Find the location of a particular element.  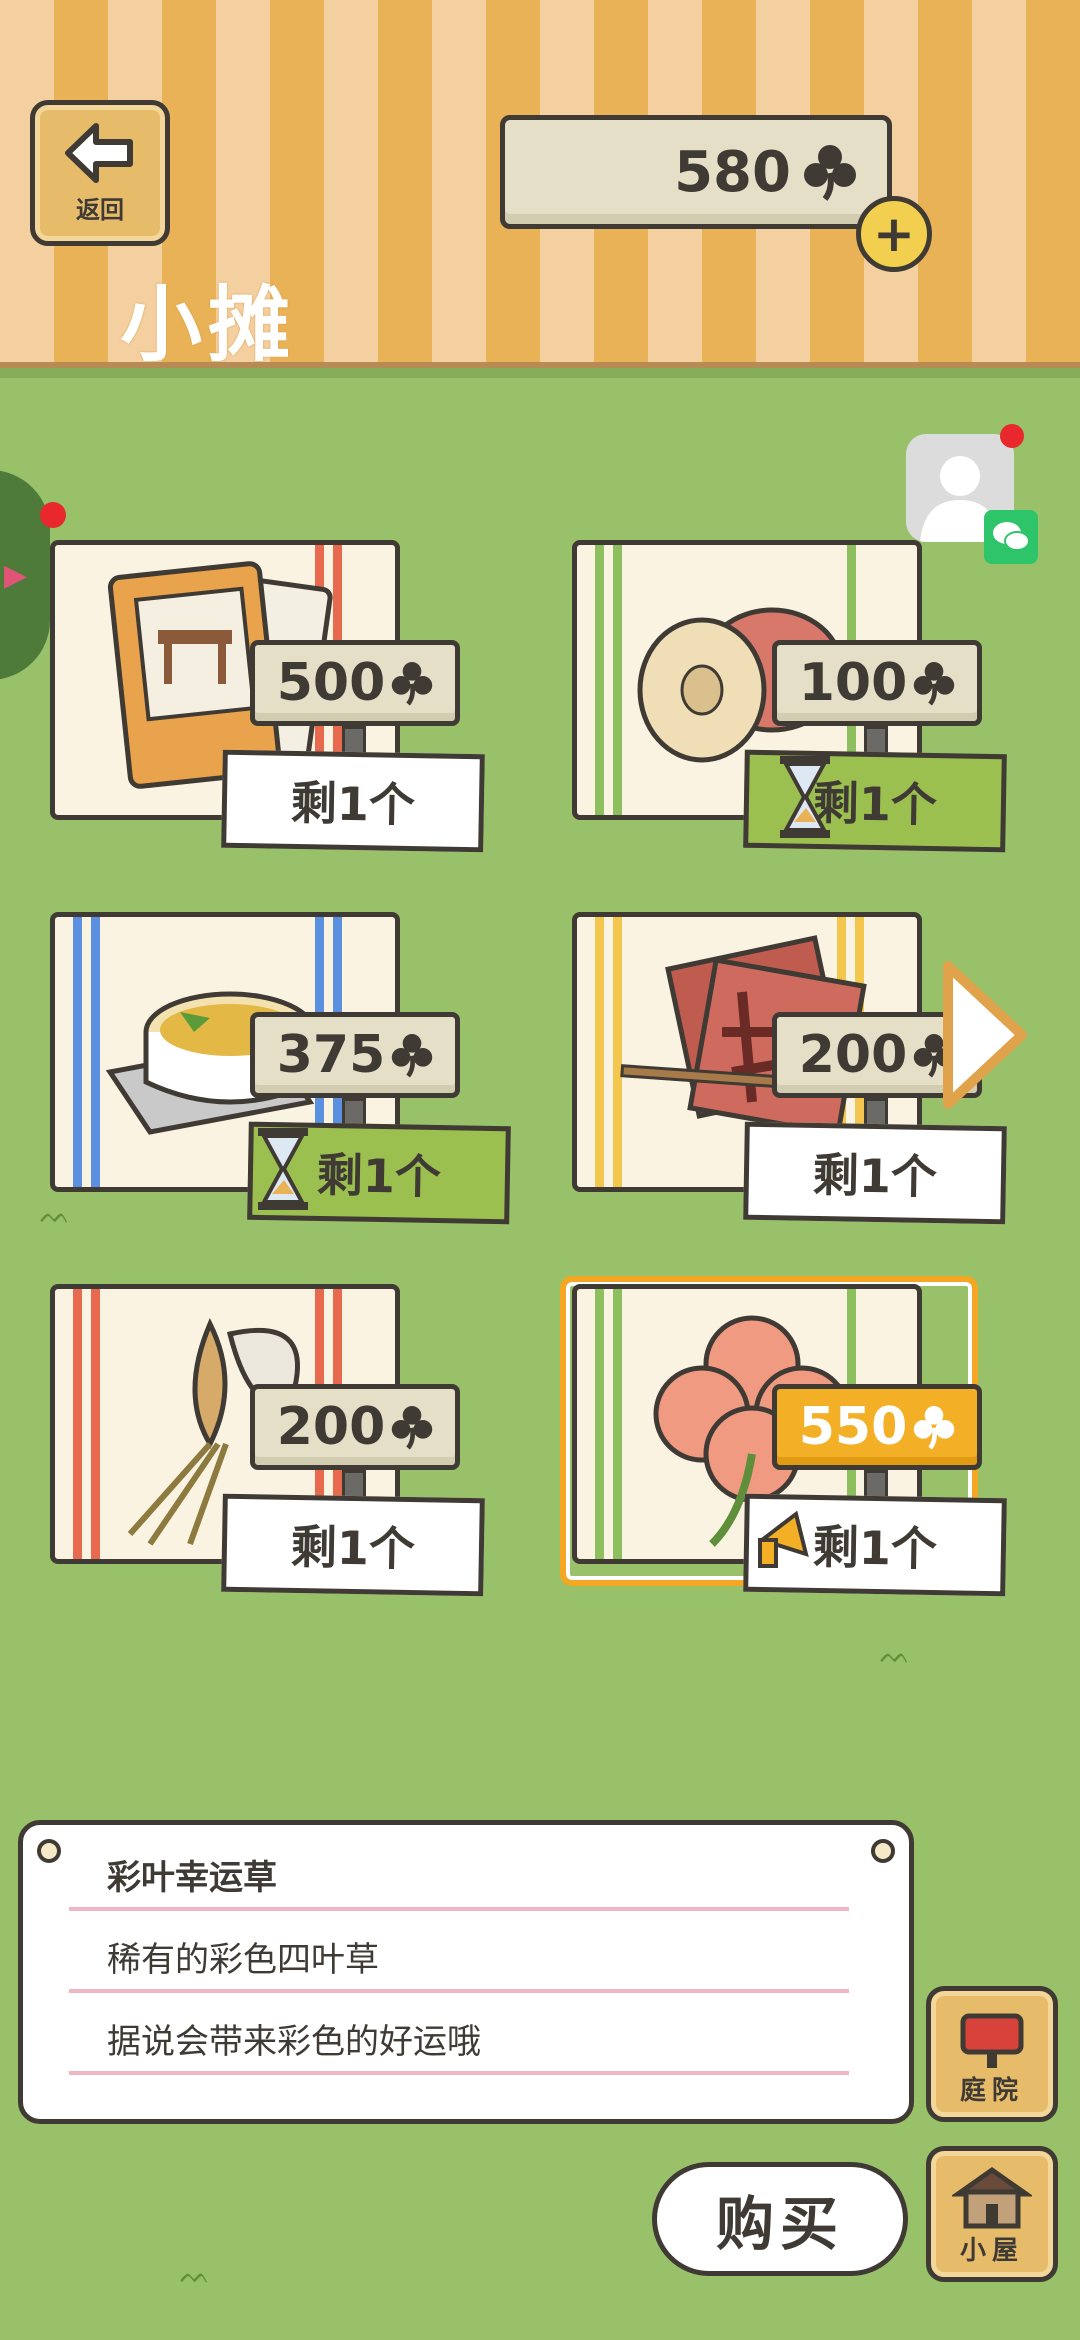

page-title: 小摊 is located at coordinates (208, 325).